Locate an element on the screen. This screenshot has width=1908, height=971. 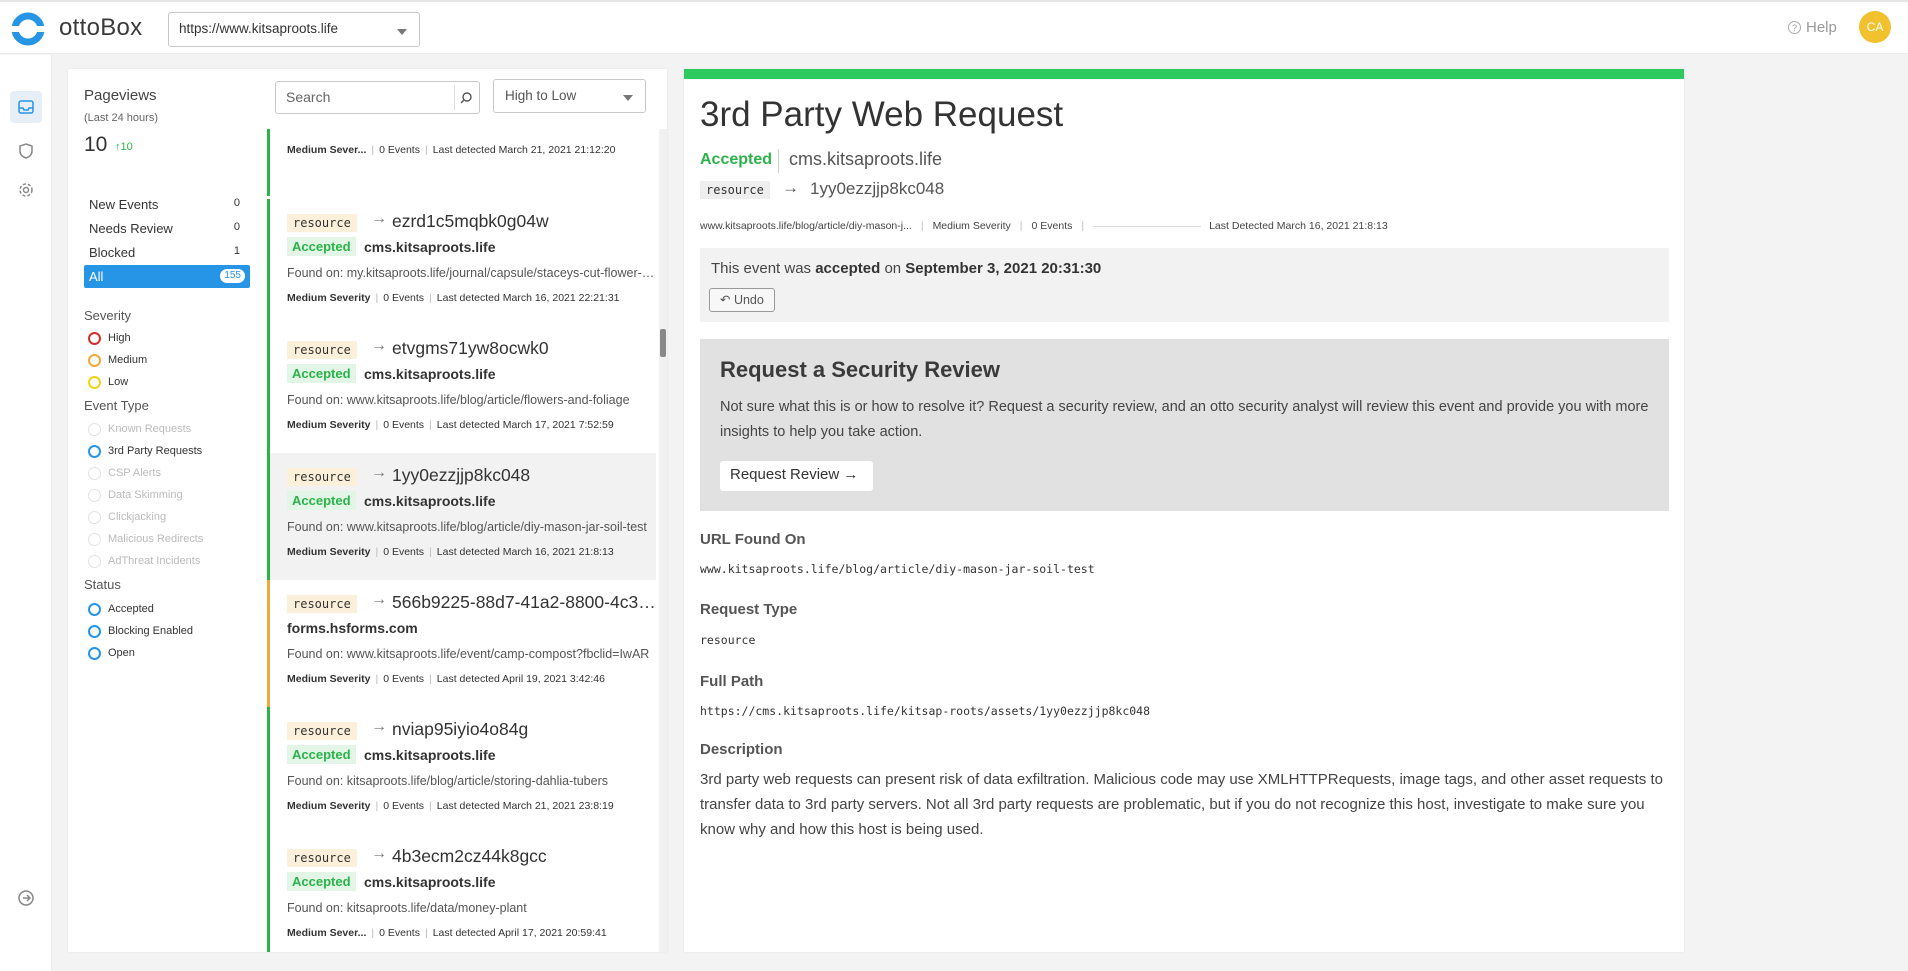
item-detected: Last detected March 17, 2021 7:52:59 is located at coordinates (525, 425).